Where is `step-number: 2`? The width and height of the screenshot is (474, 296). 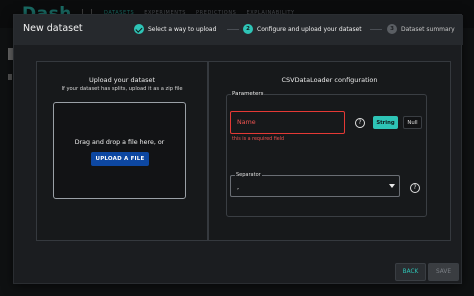
step-number: 2 is located at coordinates (248, 29).